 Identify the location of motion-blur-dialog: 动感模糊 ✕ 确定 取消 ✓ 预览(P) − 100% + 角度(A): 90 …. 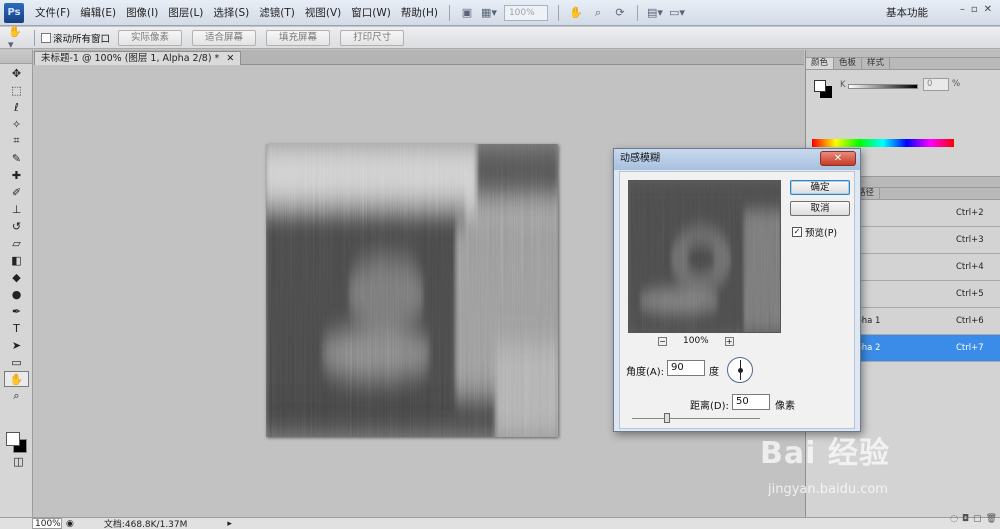
(737, 290).